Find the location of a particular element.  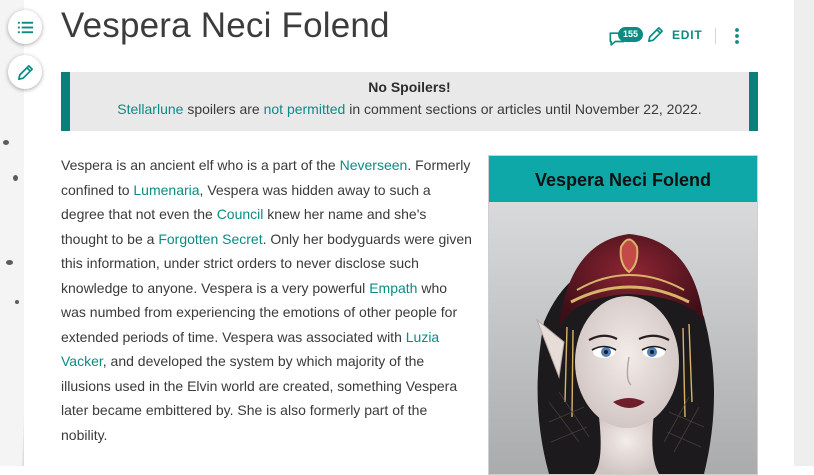

infobox-title: Vespera Neci Folend is located at coordinates (623, 179).